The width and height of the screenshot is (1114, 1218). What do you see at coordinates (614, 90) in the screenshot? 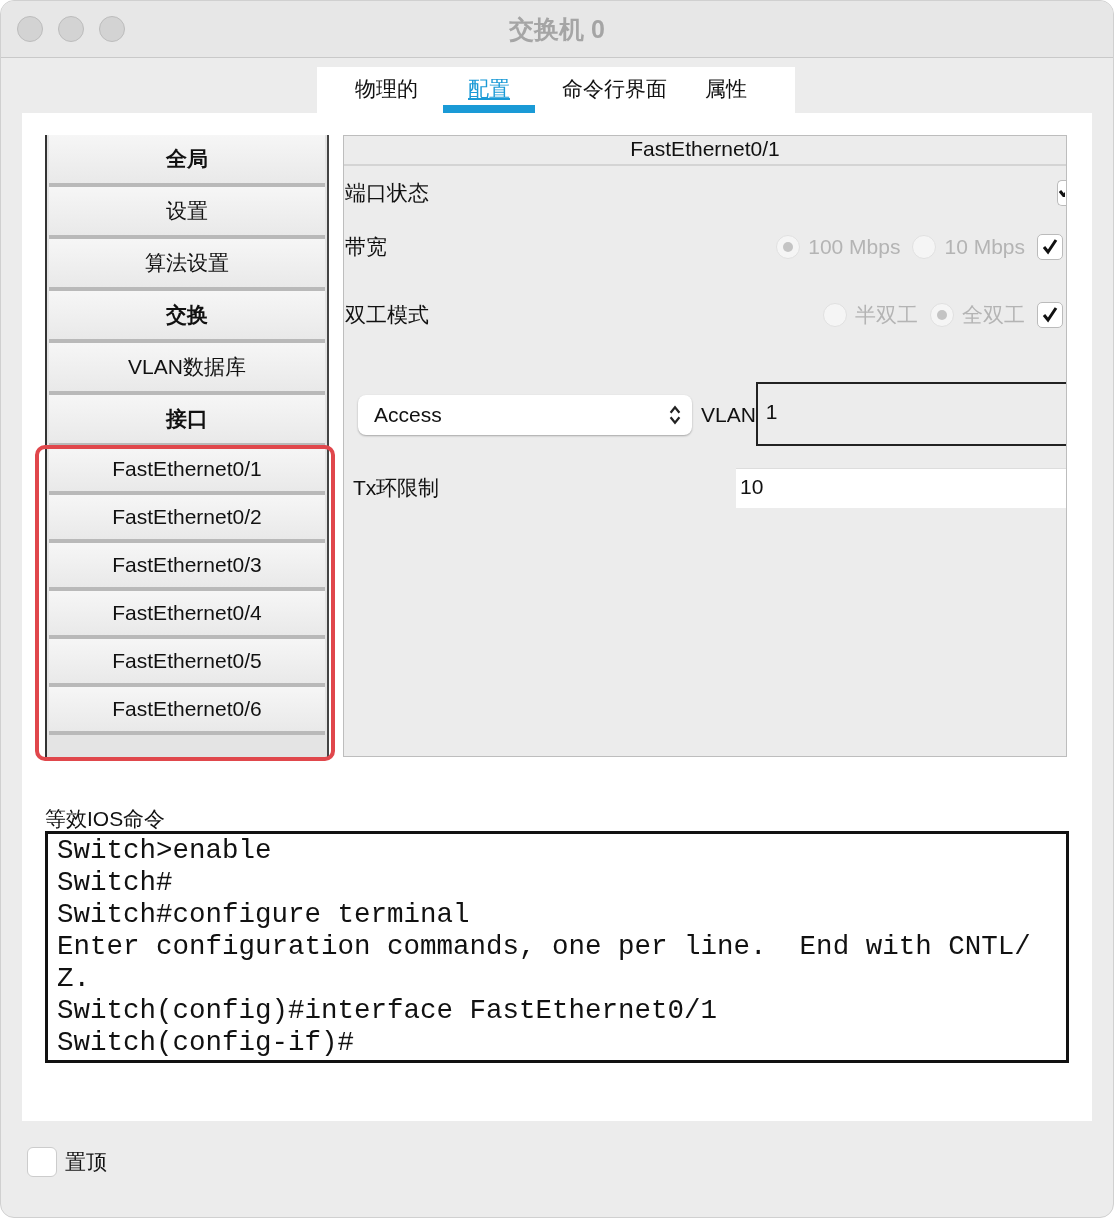
I see `tab: 命令行界面` at bounding box center [614, 90].